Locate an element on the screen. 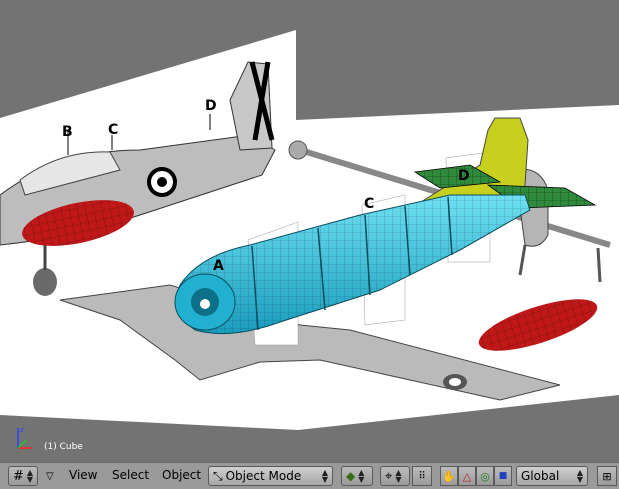 The height and width of the screenshot is (489, 619). mode-select: ⤡ Object Mode ▲ ▼ is located at coordinates (270, 476).